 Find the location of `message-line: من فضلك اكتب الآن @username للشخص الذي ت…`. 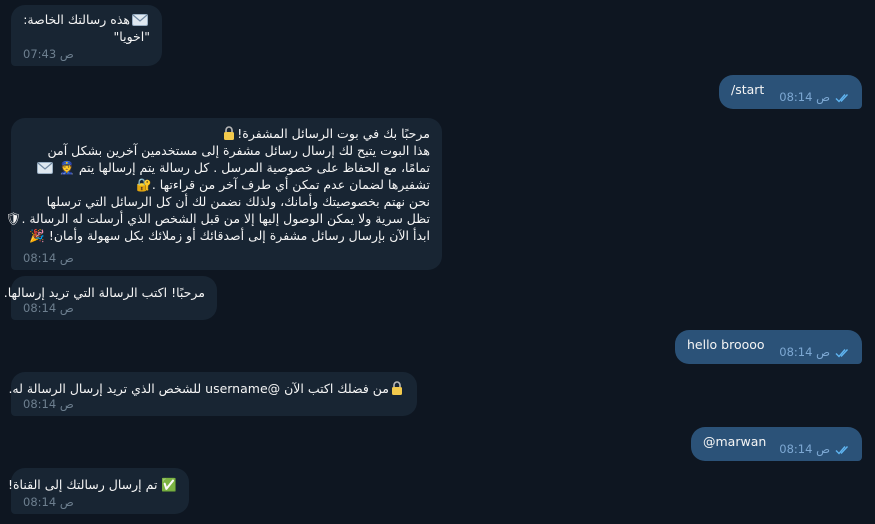

message-line: من فضلك اكتب الآن @username للشخص الذي ت… is located at coordinates (206, 388).